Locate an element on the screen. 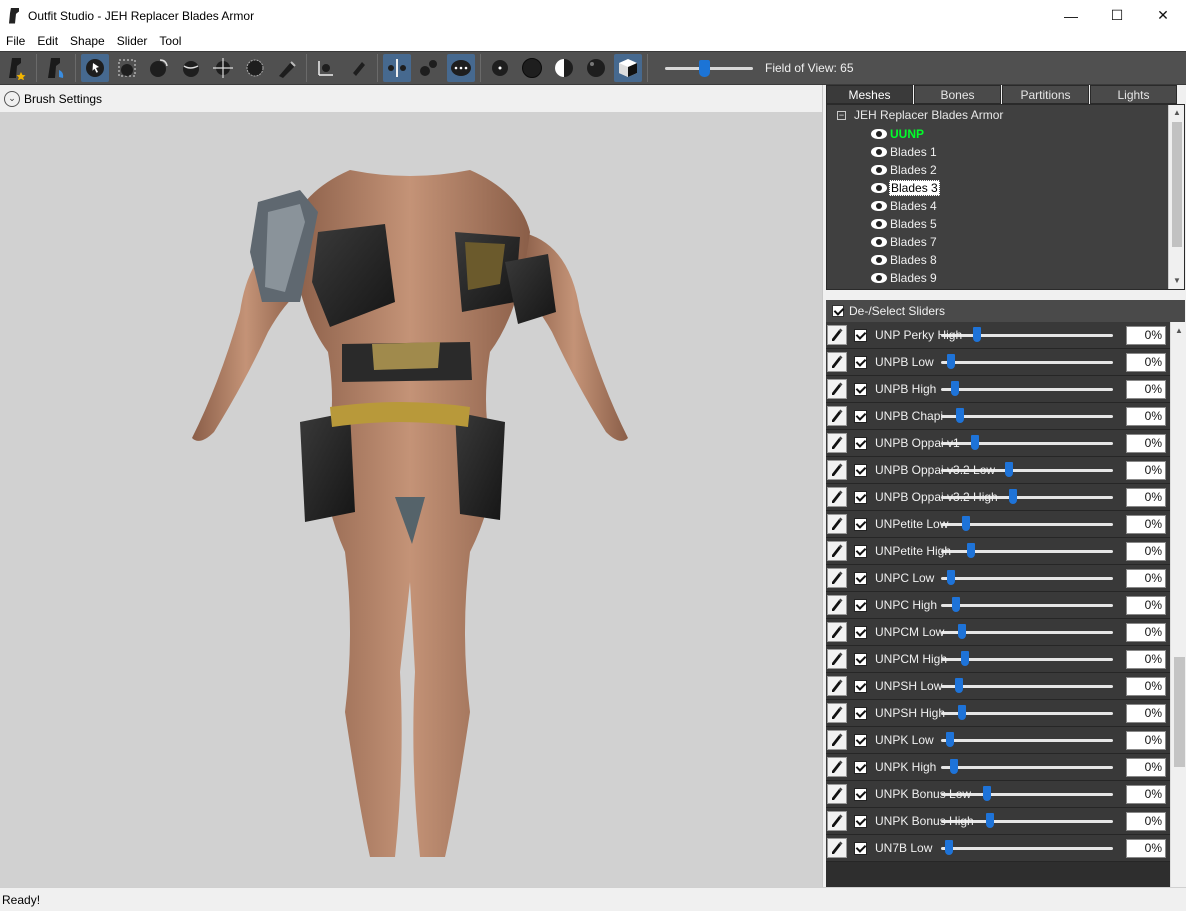 Image resolution: width=1186 pixels, height=911 pixels. tab-meshes: Meshes is located at coordinates (869, 94).